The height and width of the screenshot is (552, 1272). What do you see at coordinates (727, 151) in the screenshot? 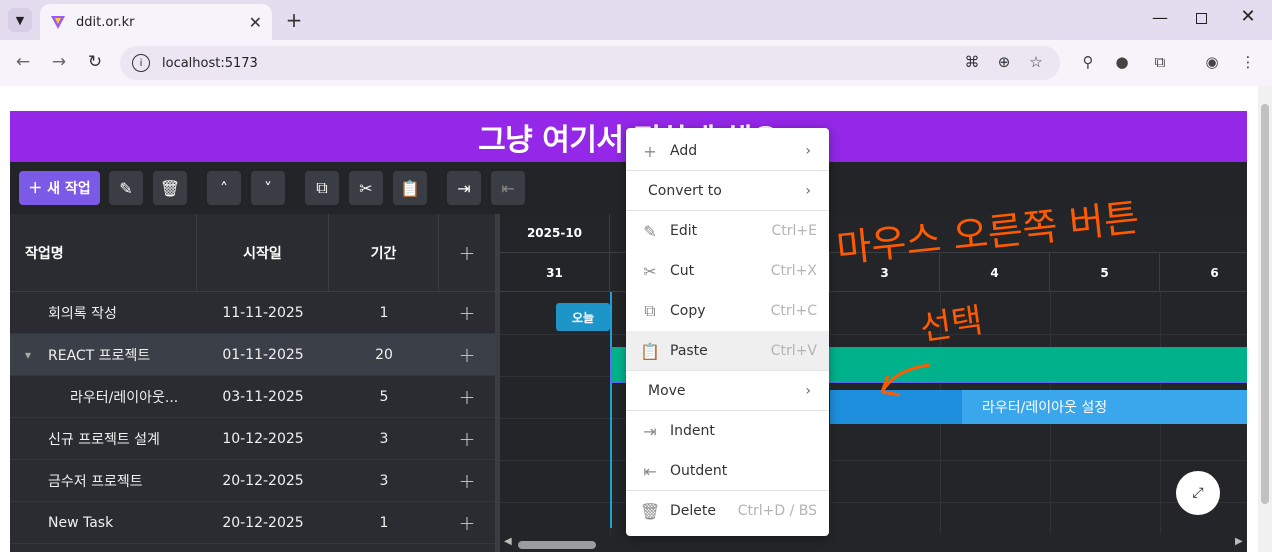
I see `menu-item-add: + Add ›` at bounding box center [727, 151].